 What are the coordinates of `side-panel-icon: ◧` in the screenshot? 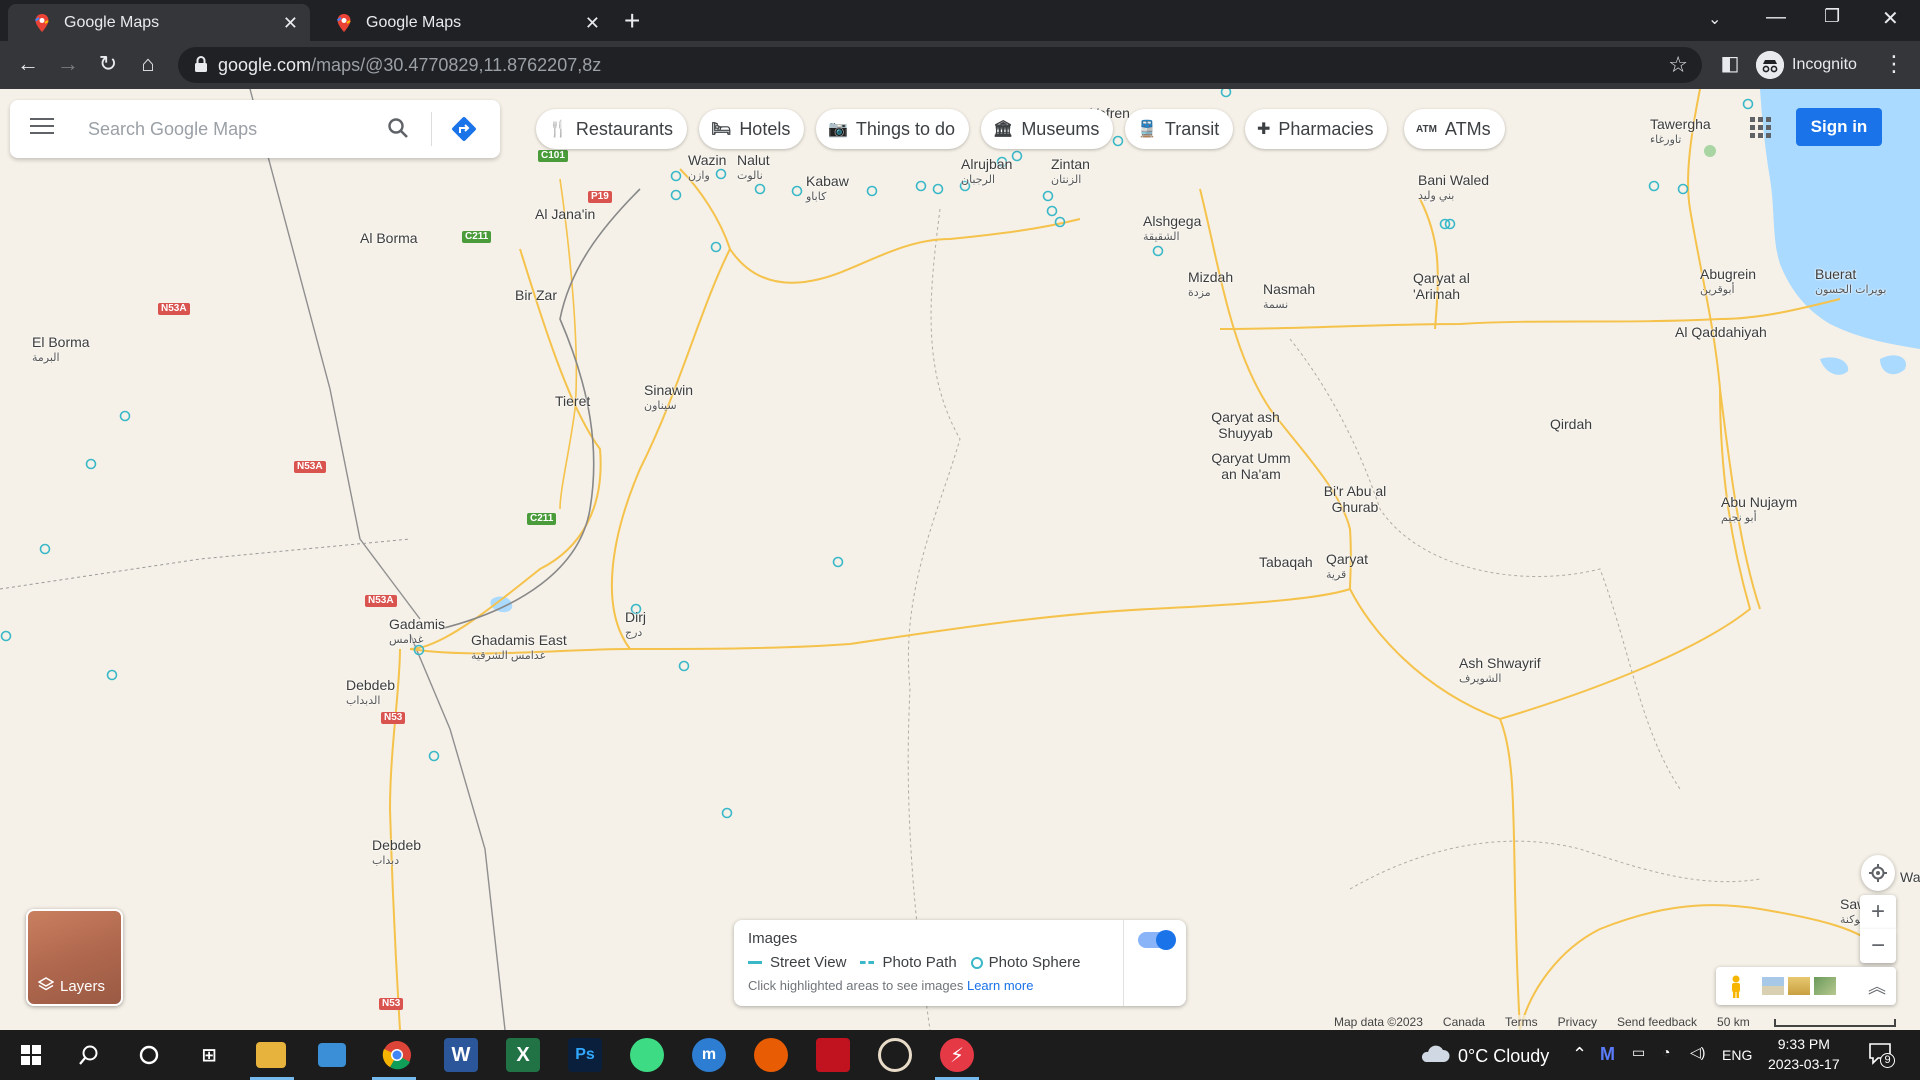 It's located at (1730, 63).